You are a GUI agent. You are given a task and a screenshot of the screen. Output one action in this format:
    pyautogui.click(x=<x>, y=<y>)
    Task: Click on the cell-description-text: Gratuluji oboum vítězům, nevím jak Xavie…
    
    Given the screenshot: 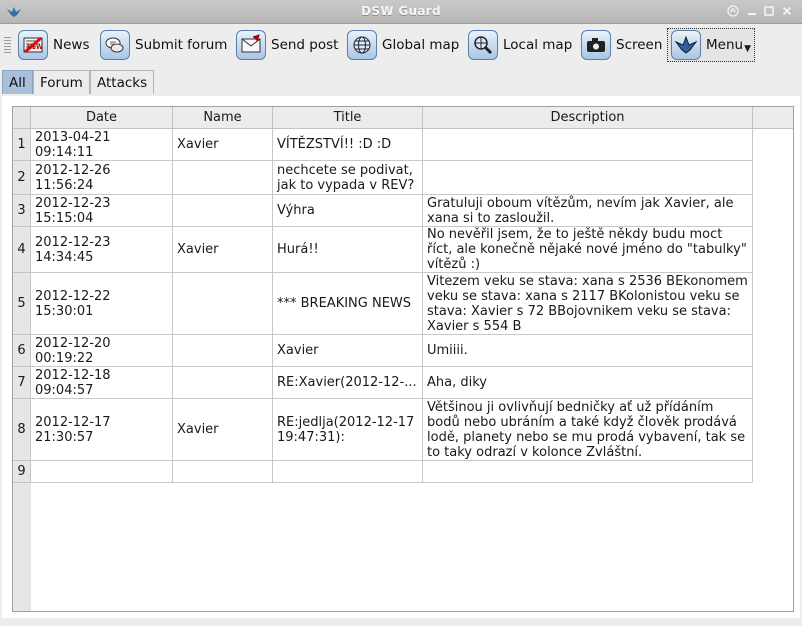 What is the action you would take?
    pyautogui.click(x=580, y=210)
    